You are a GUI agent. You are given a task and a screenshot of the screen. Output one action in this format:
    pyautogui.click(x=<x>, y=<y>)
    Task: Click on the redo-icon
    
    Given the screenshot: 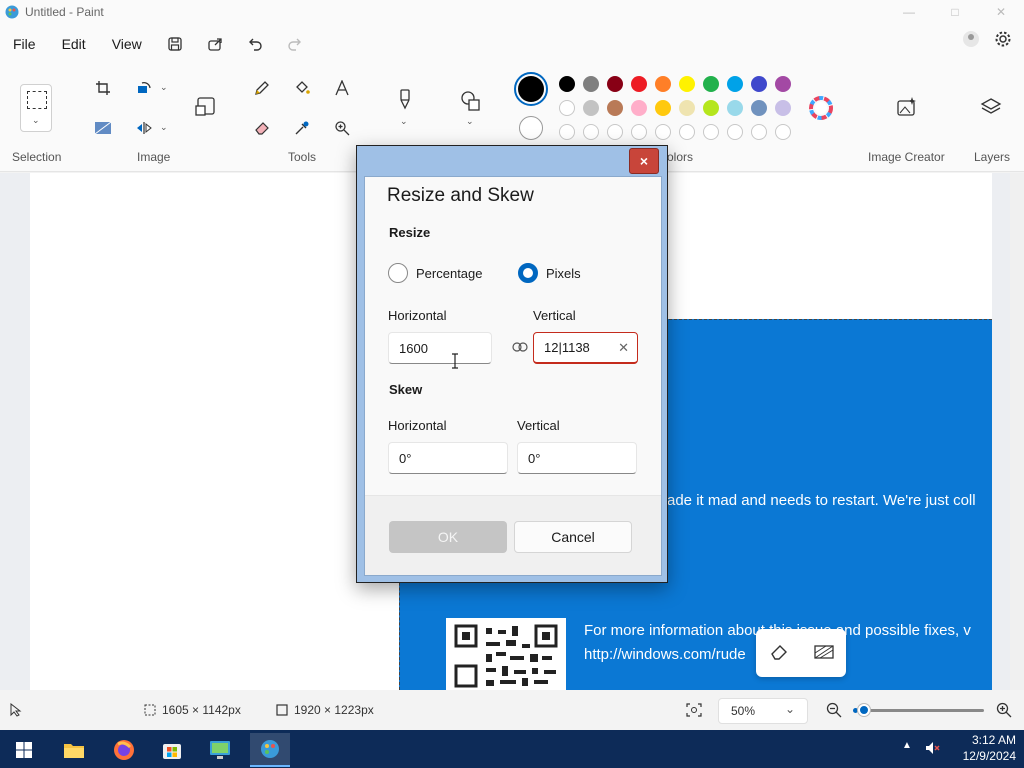 What is the action you would take?
    pyautogui.click(x=295, y=44)
    